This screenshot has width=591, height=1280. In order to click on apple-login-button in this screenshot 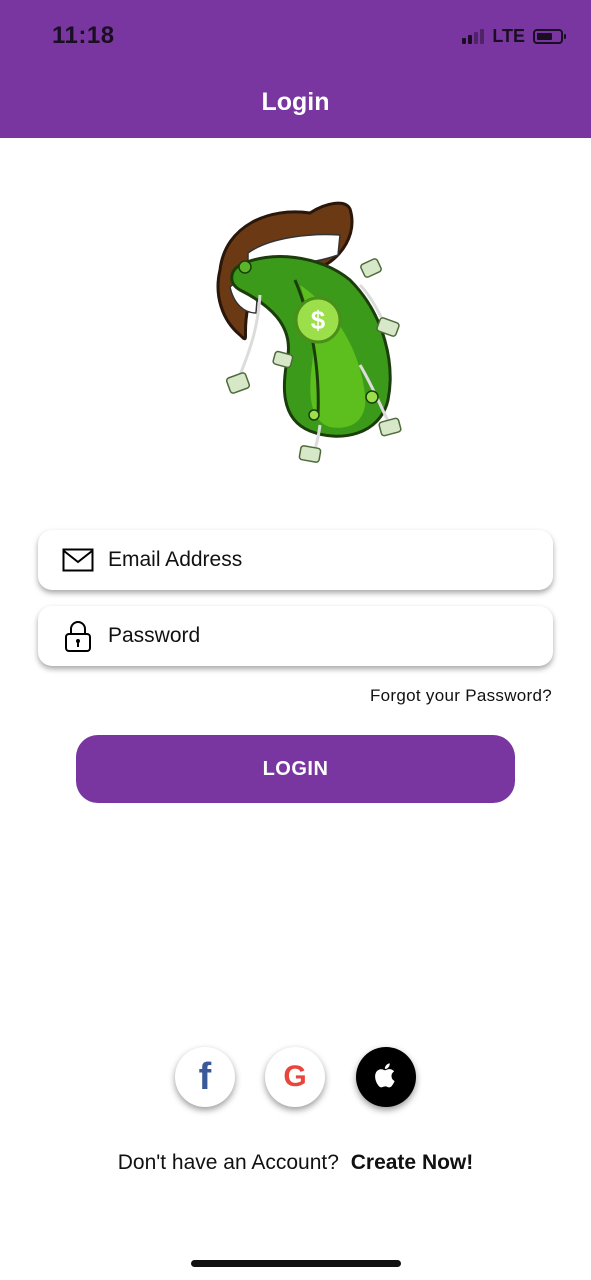, I will do `click(386, 1077)`.